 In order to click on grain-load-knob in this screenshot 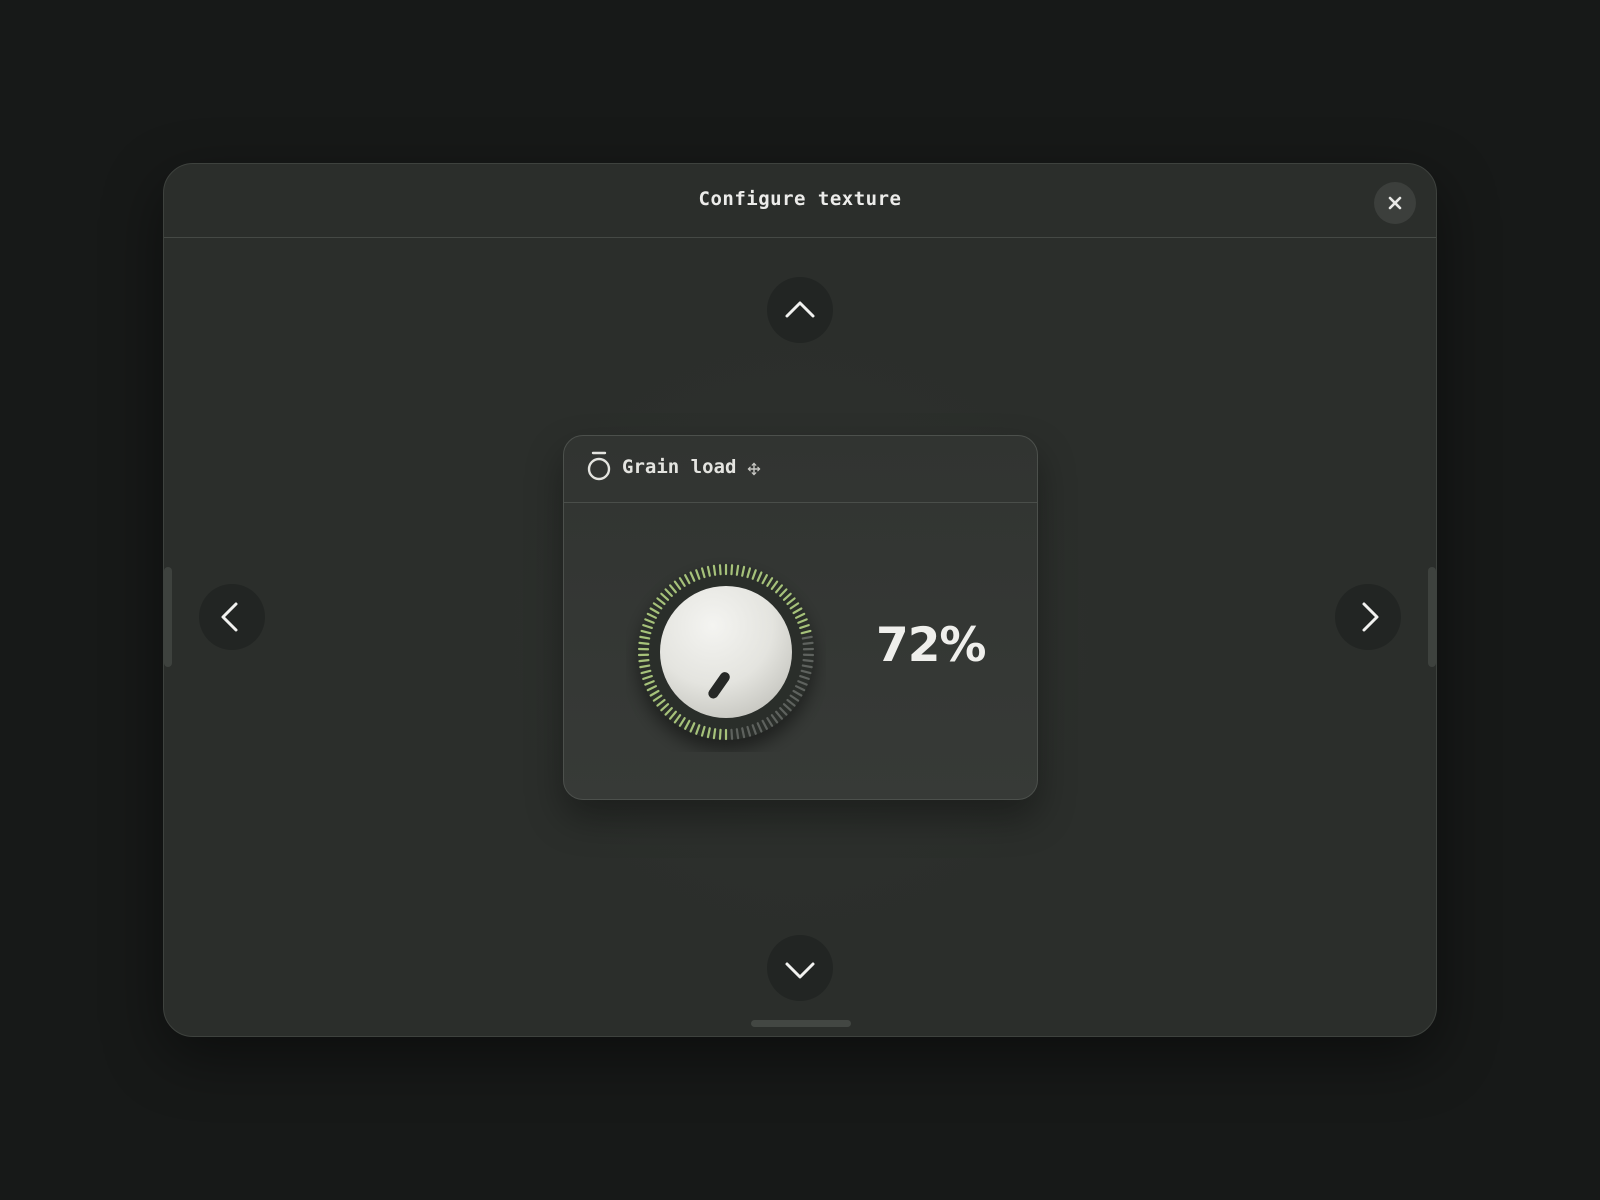, I will do `click(726, 652)`.